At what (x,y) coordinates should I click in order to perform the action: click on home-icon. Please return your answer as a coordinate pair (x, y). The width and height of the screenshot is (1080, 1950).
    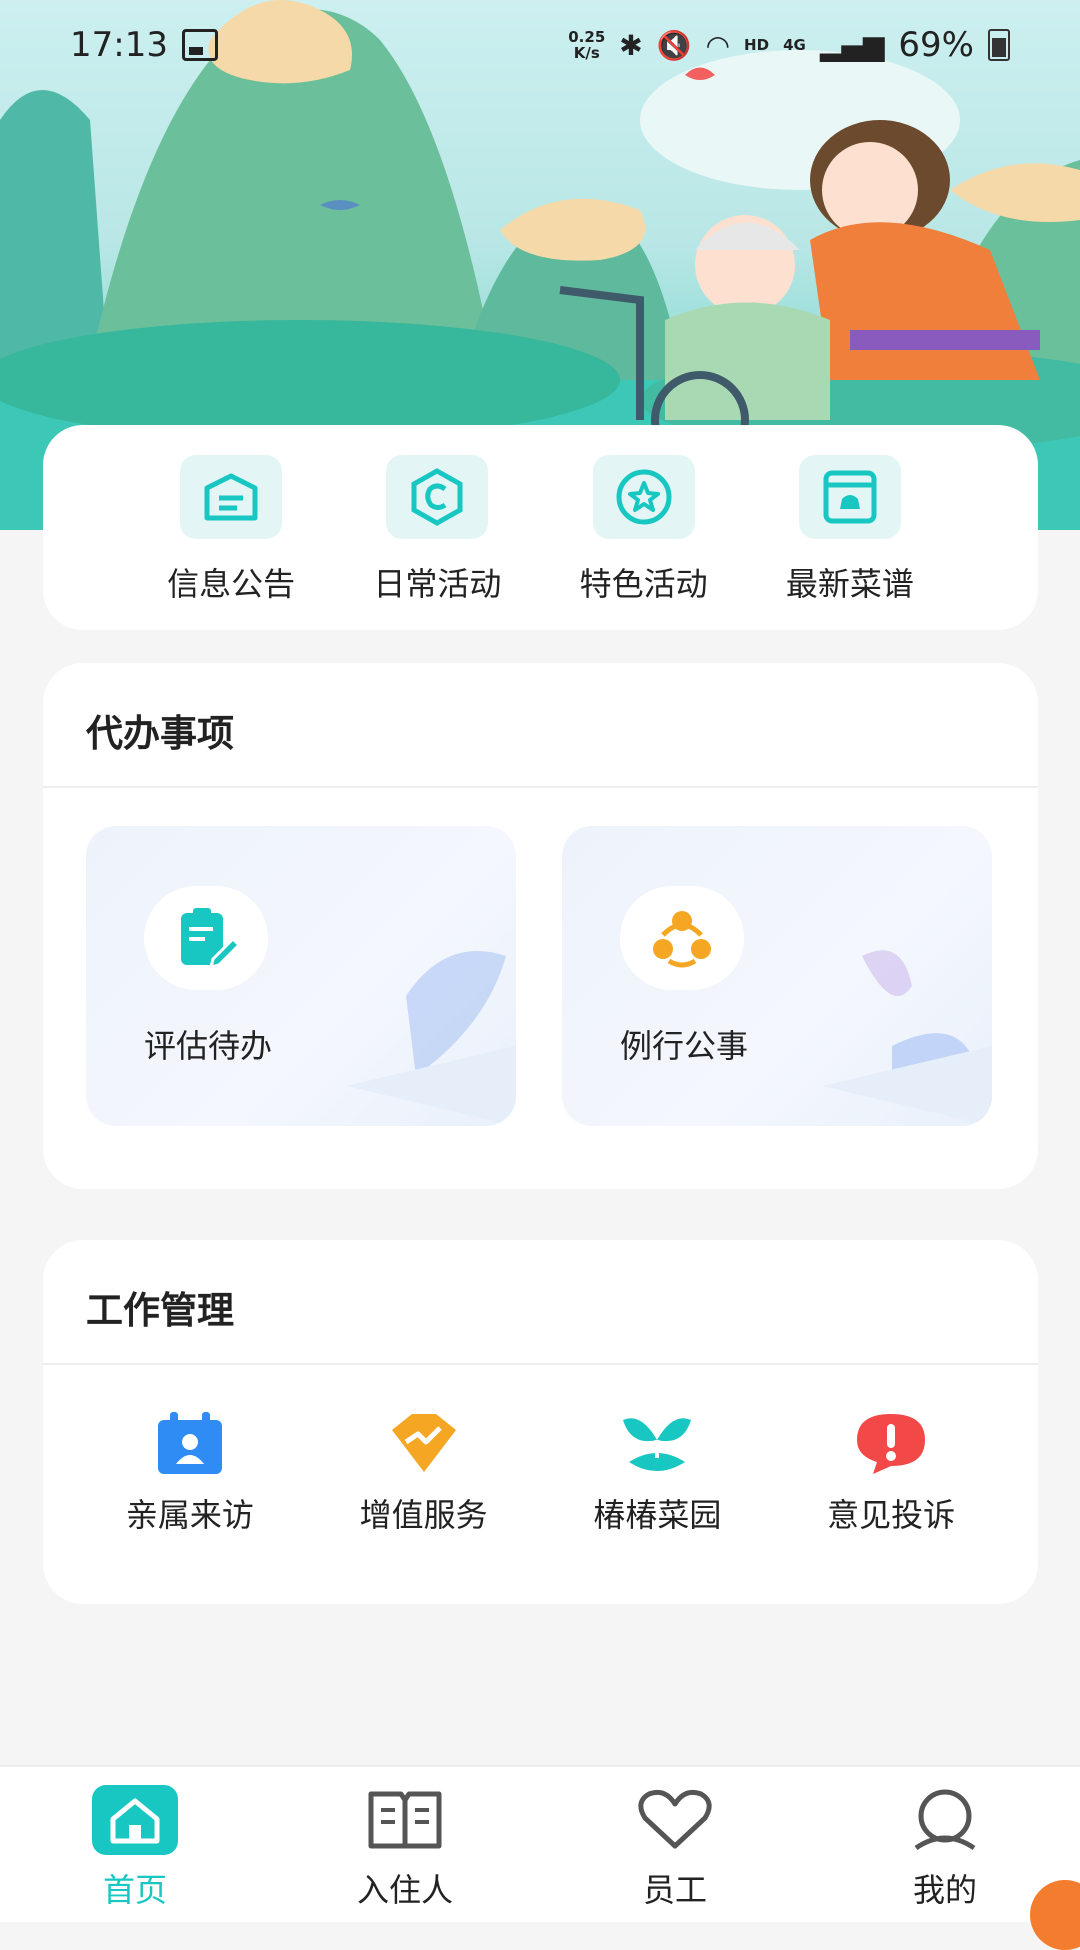
    Looking at the image, I should click on (135, 1820).